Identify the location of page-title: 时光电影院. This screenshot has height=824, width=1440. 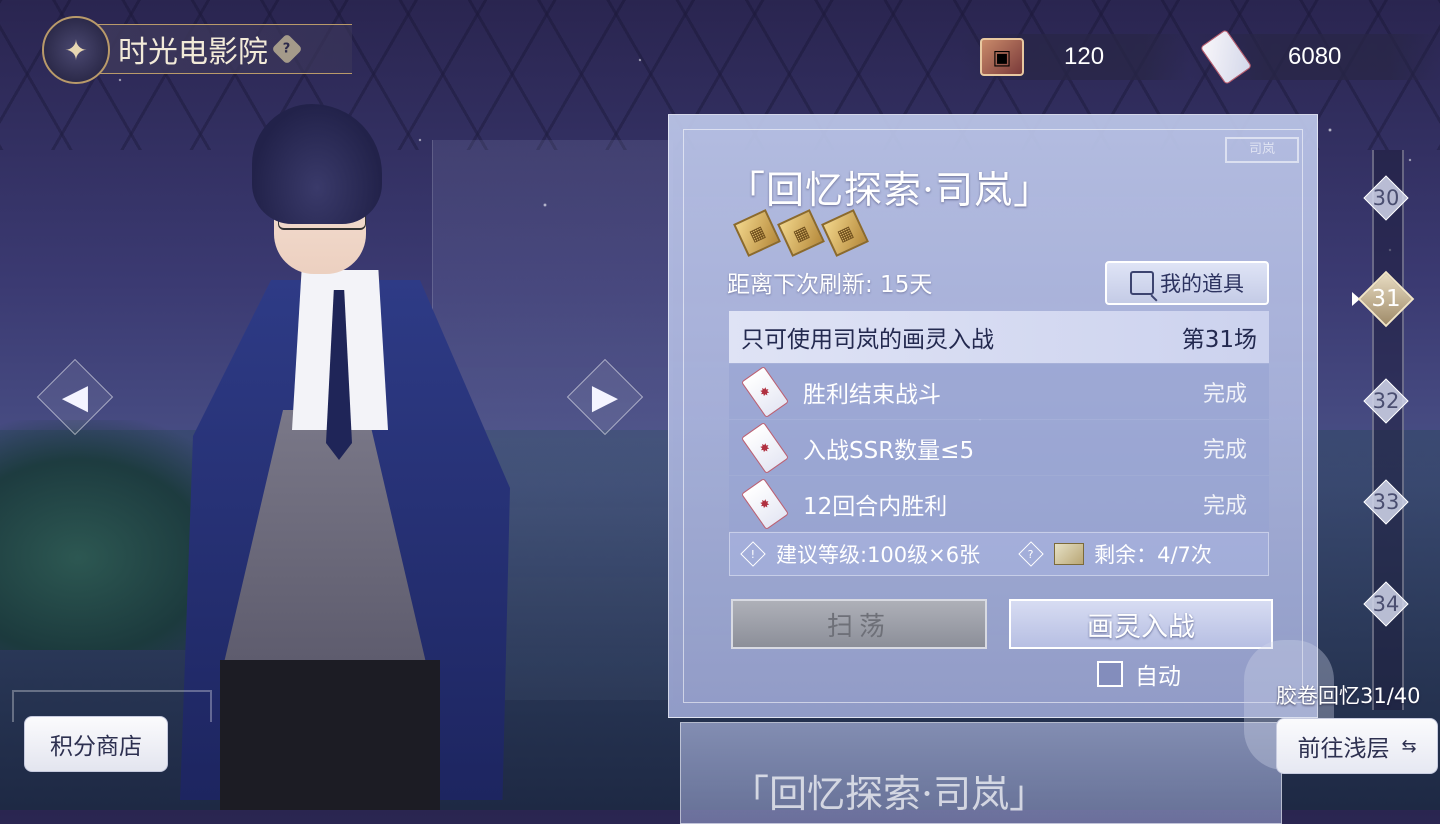
(193, 52).